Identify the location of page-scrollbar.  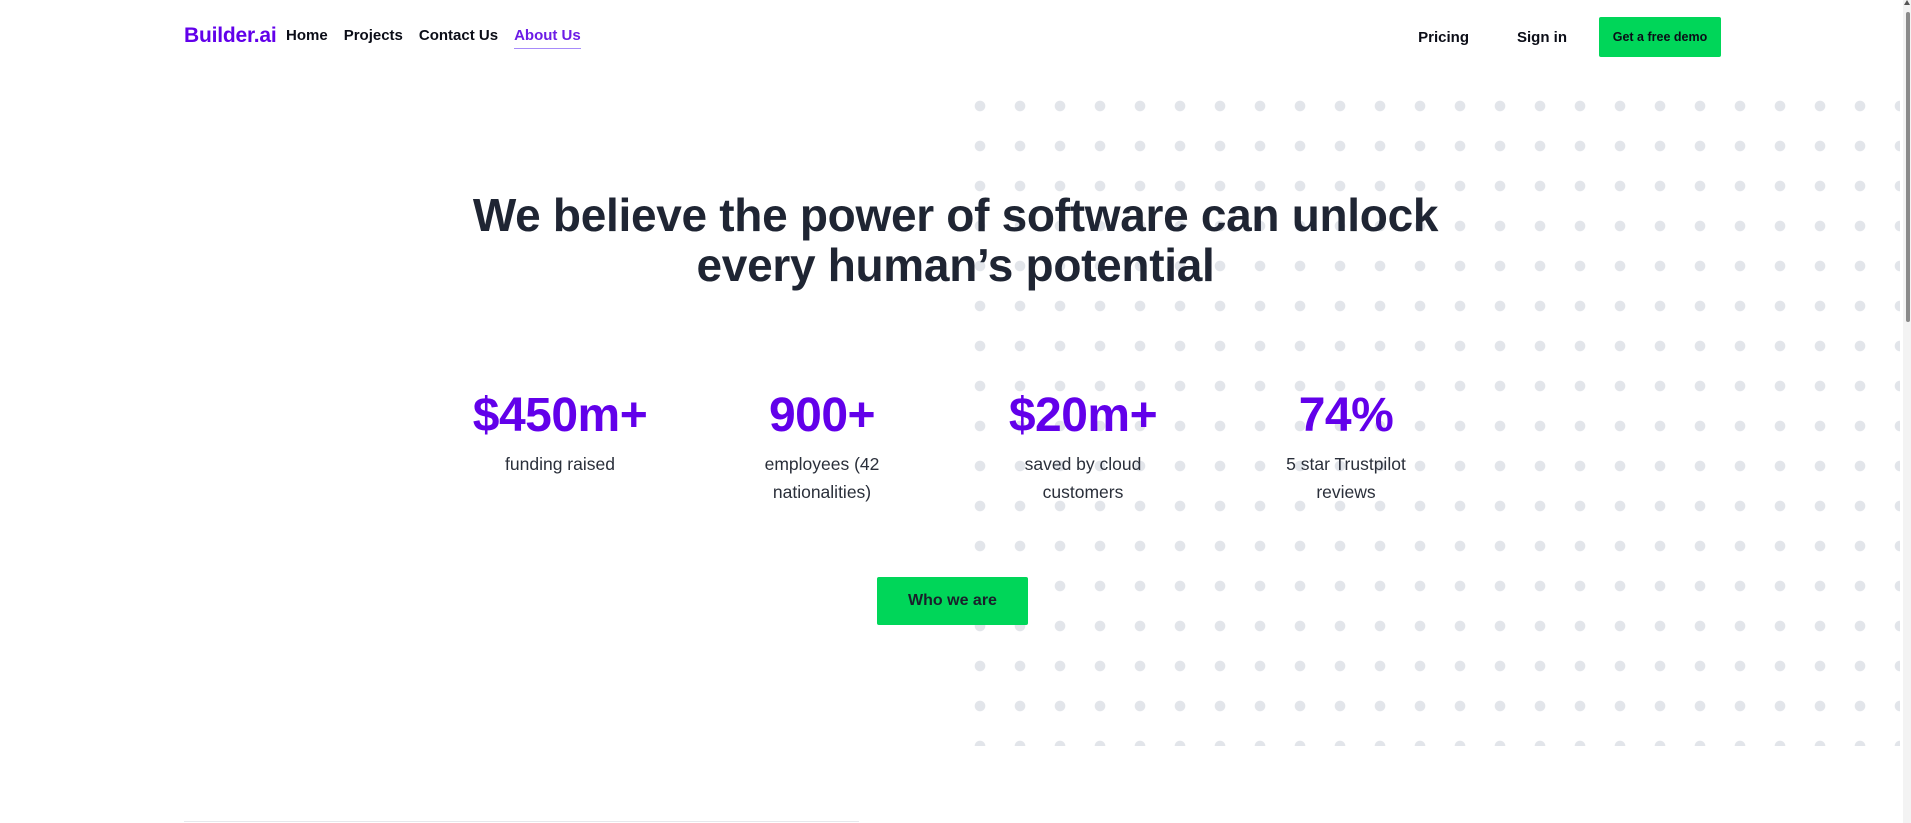
(1907, 411).